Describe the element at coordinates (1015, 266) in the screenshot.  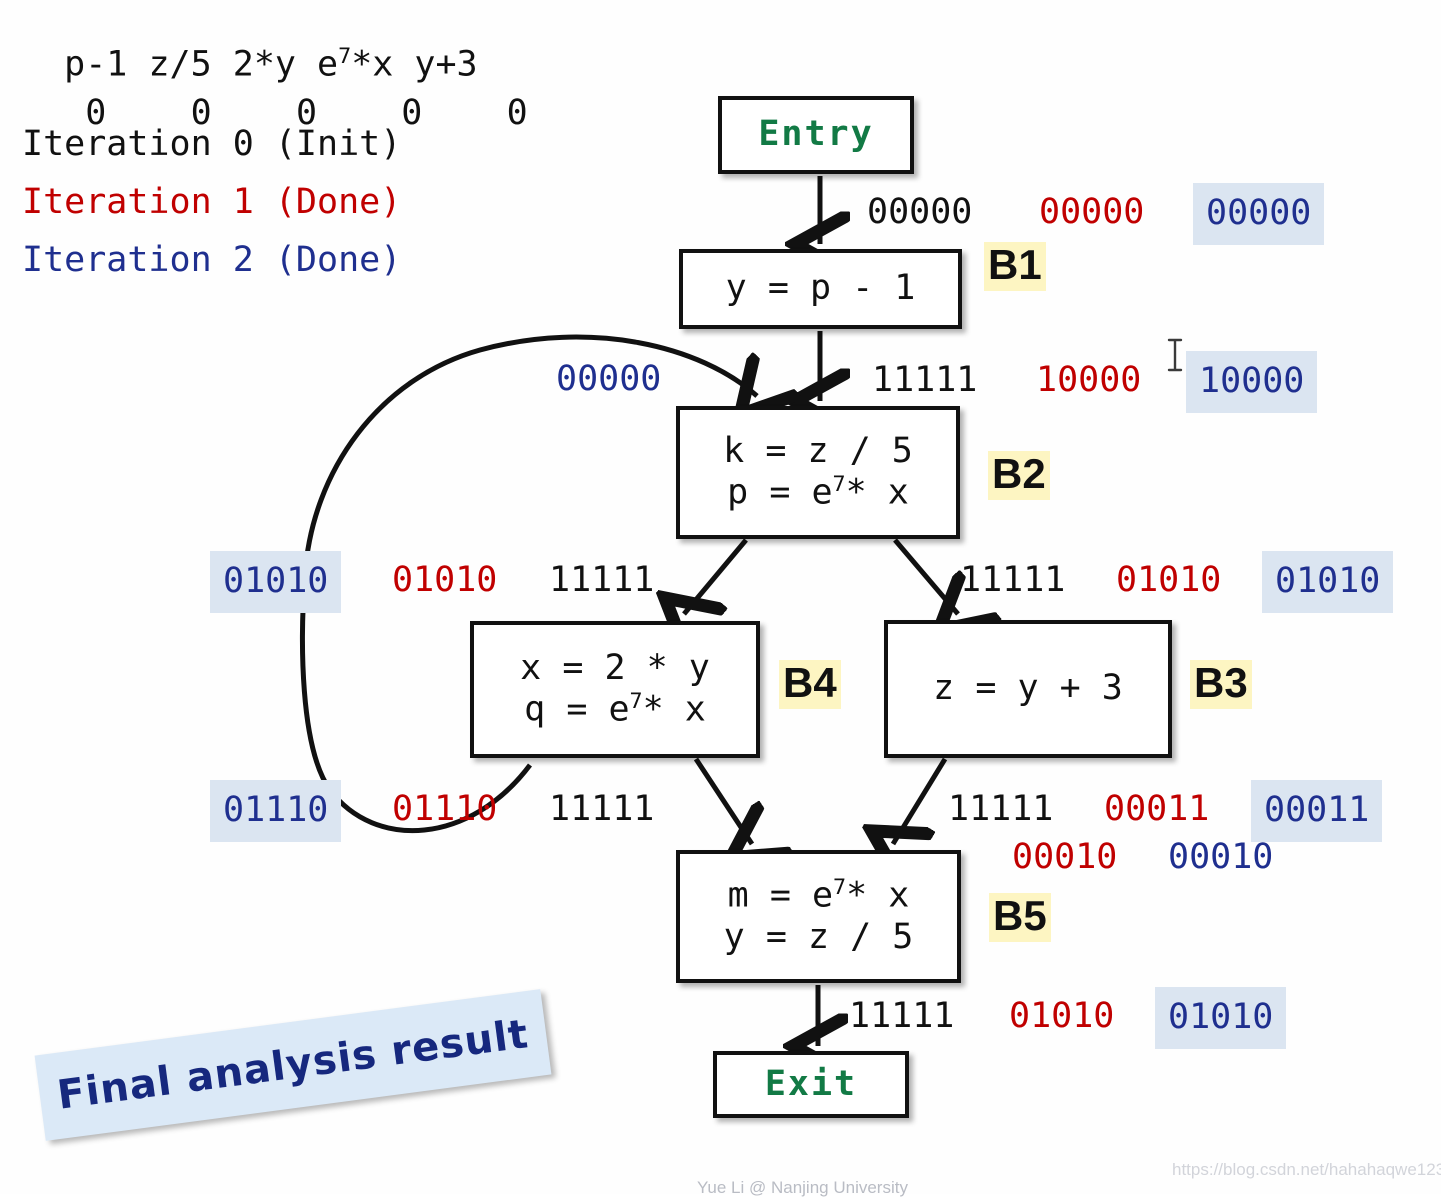
I see `block-label-b1: B1` at that location.